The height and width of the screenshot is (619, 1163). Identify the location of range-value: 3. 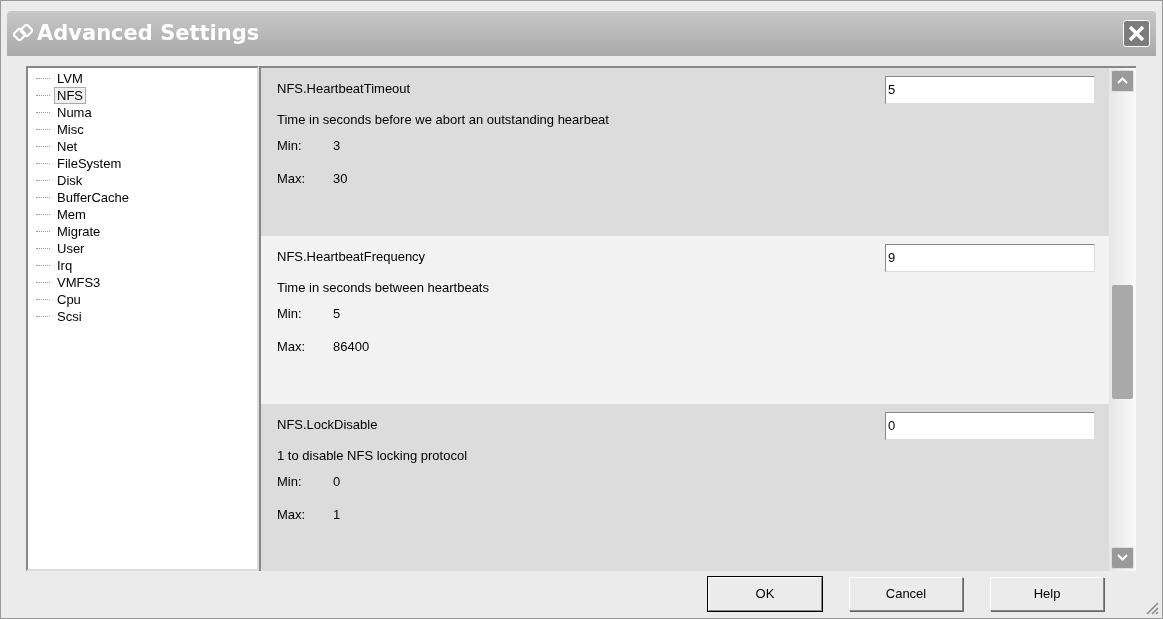
(337, 146).